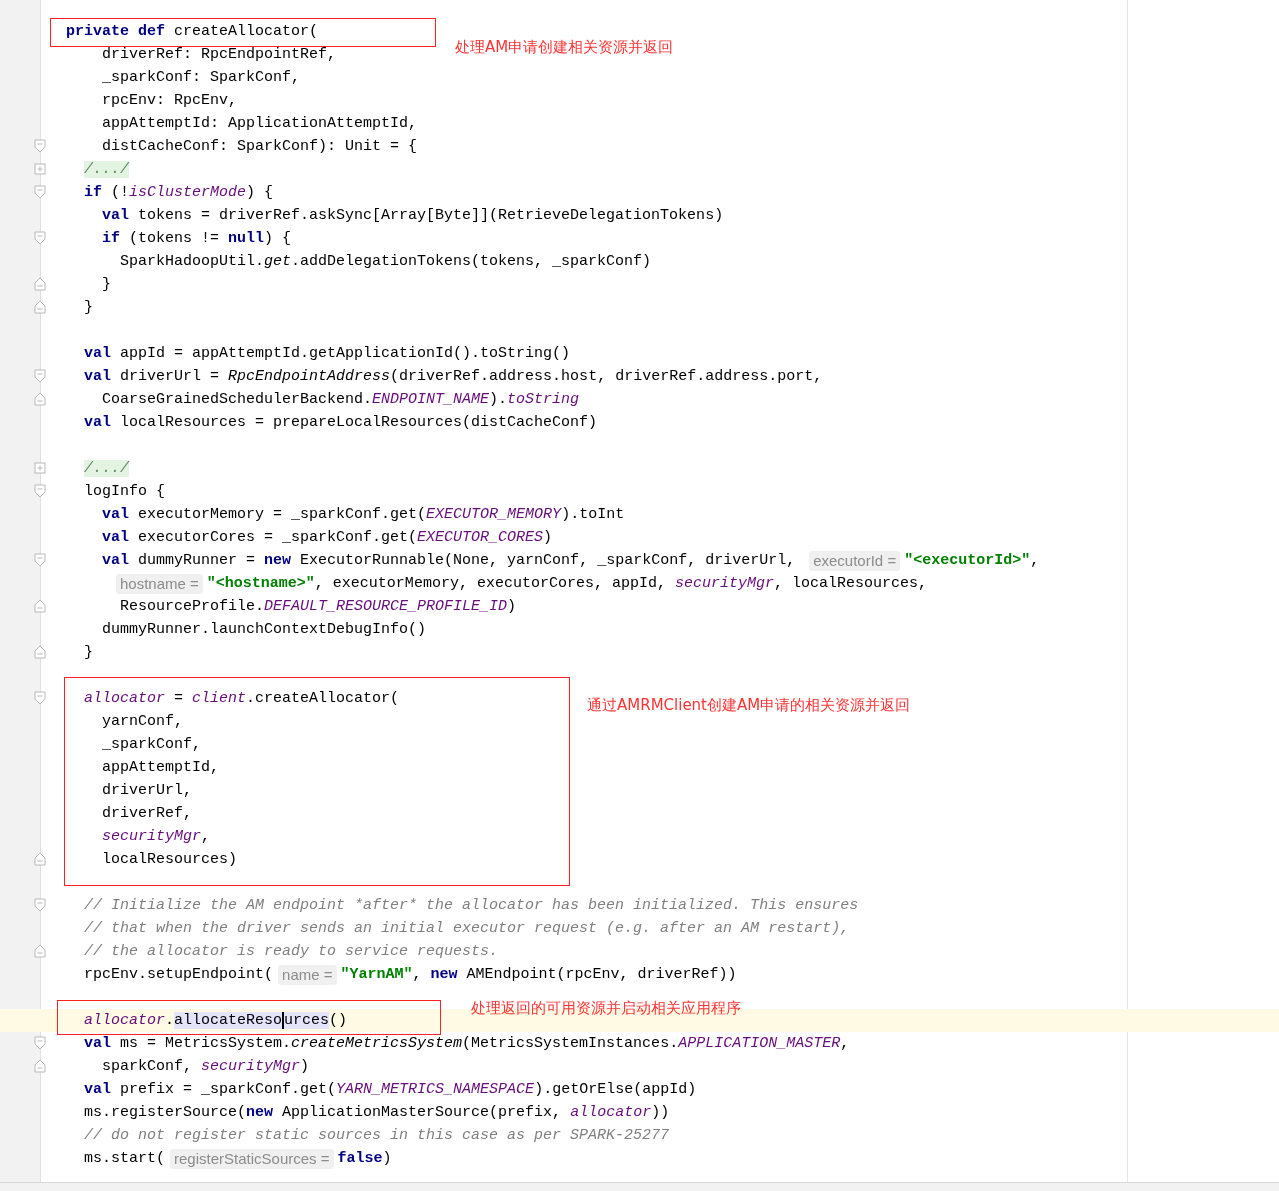  What do you see at coordinates (377, 1112) in the screenshot?
I see `code-line: ms.registerSource(new ApplicationMasterSource(prefix, allocator))` at bounding box center [377, 1112].